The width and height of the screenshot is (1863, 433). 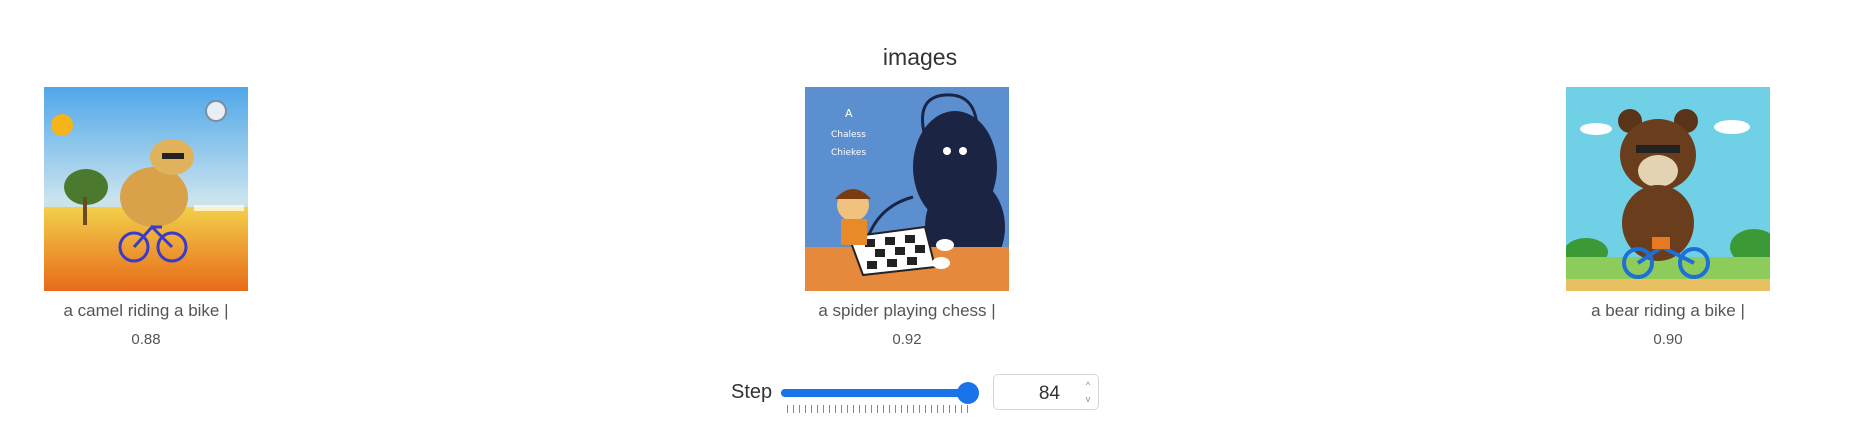 What do you see at coordinates (1049, 394) in the screenshot?
I see `step-value: 84` at bounding box center [1049, 394].